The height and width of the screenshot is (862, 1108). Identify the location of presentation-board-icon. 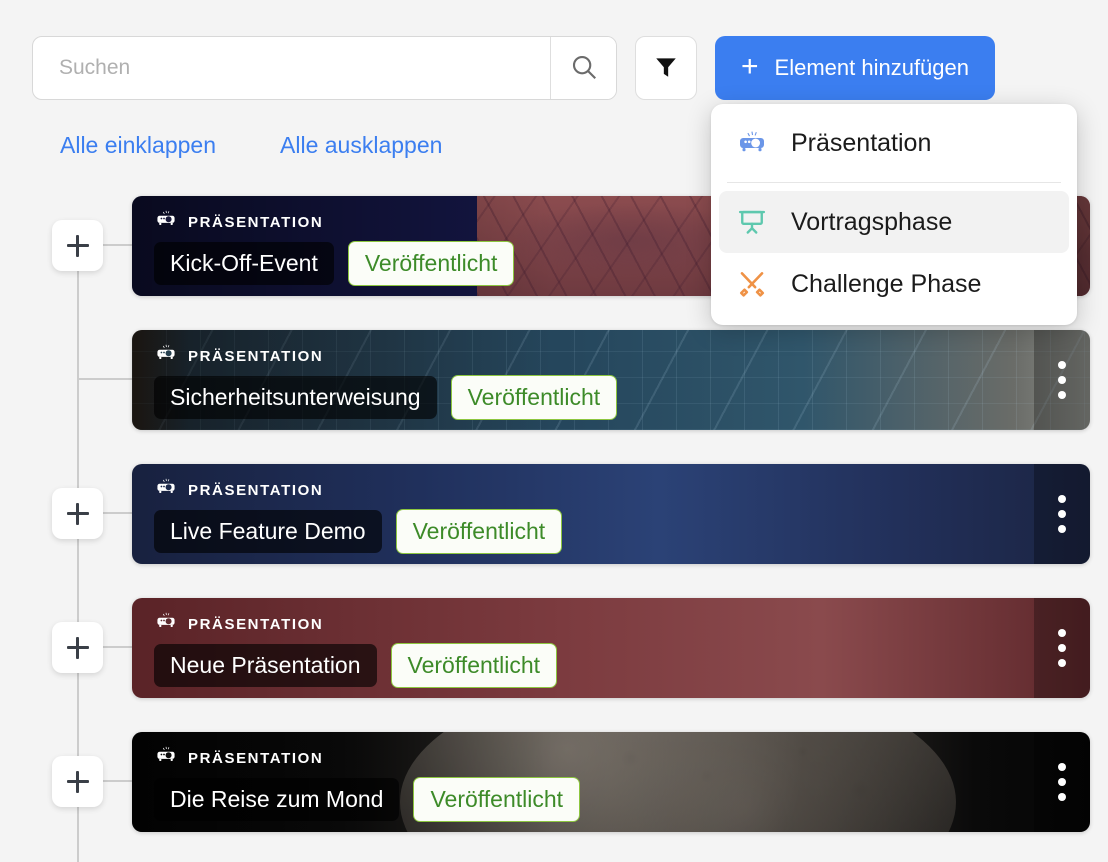
(752, 222).